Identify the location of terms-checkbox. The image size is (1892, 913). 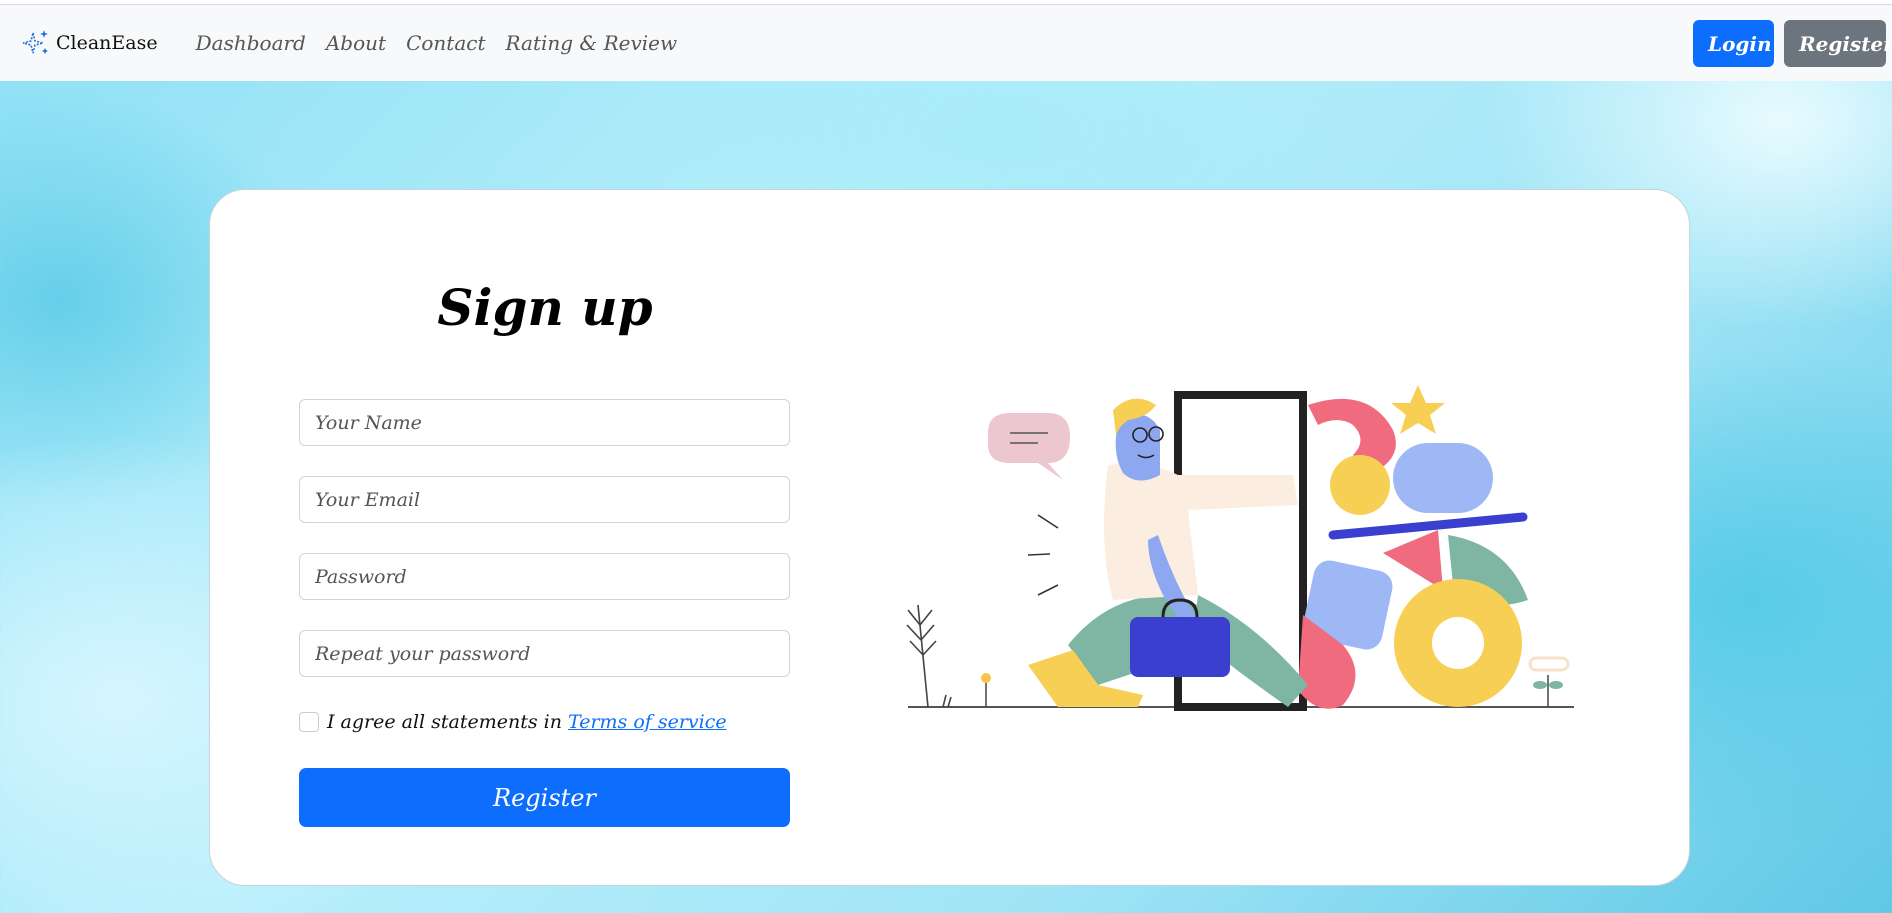
(309, 722).